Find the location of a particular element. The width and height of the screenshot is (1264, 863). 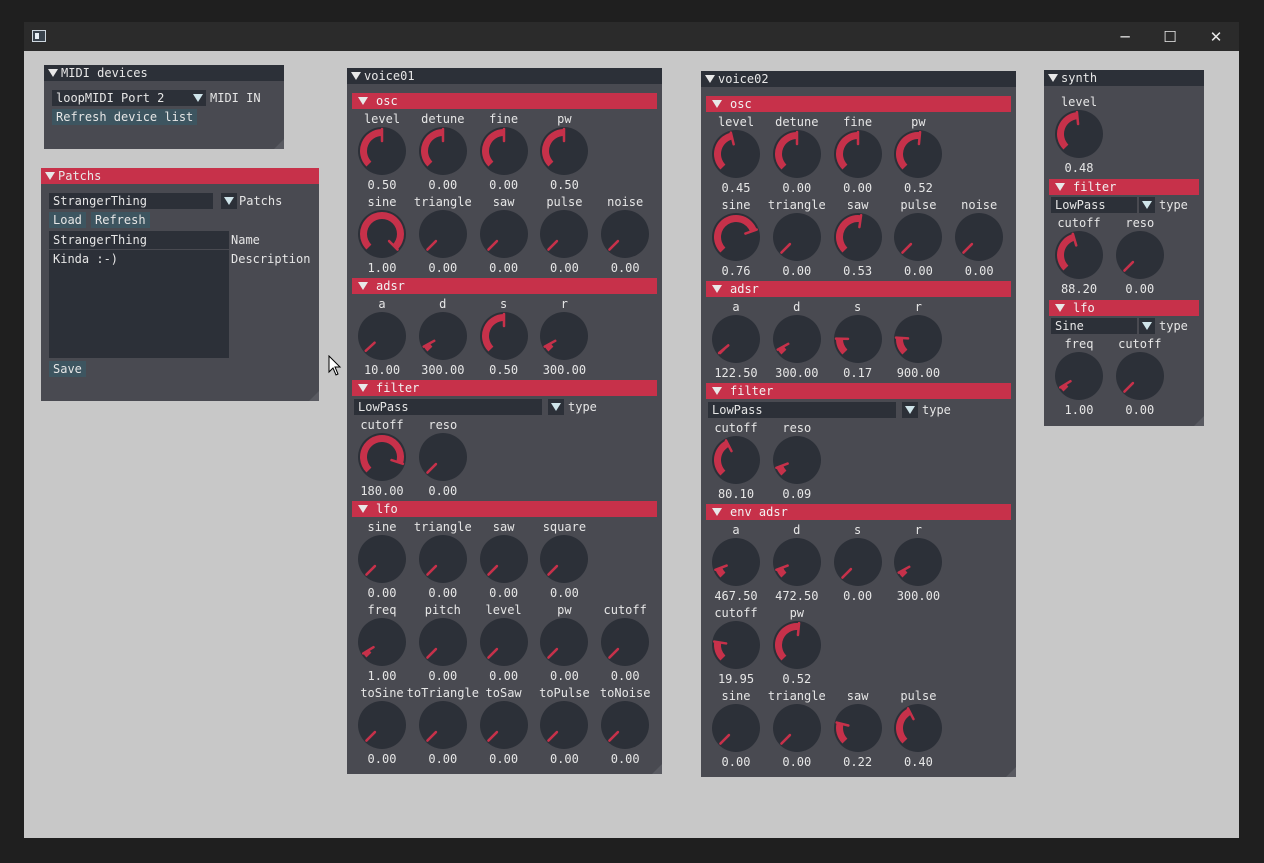

knob-d: d 300.00 is located at coordinates (443, 337).